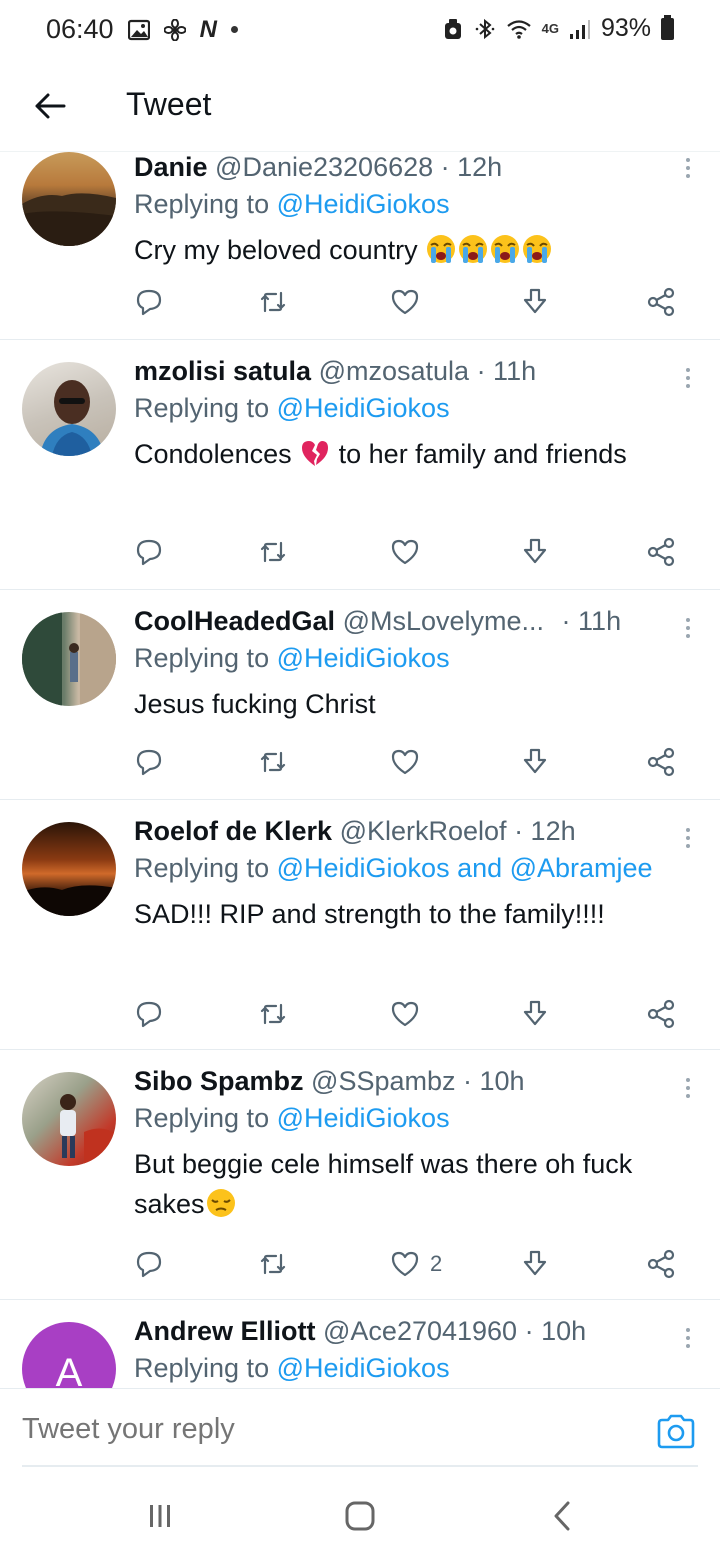 This screenshot has width=720, height=1560. I want to click on author-handle: @SSpambz, so click(383, 1081).